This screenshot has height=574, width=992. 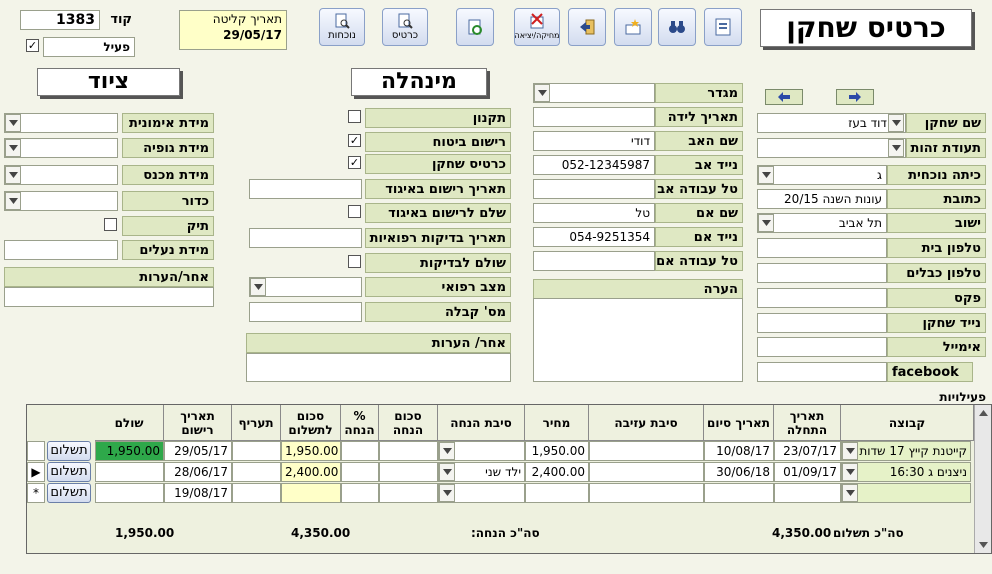 What do you see at coordinates (198, 451) in the screenshot?
I see `row1-reg-date: 29/05/17` at bounding box center [198, 451].